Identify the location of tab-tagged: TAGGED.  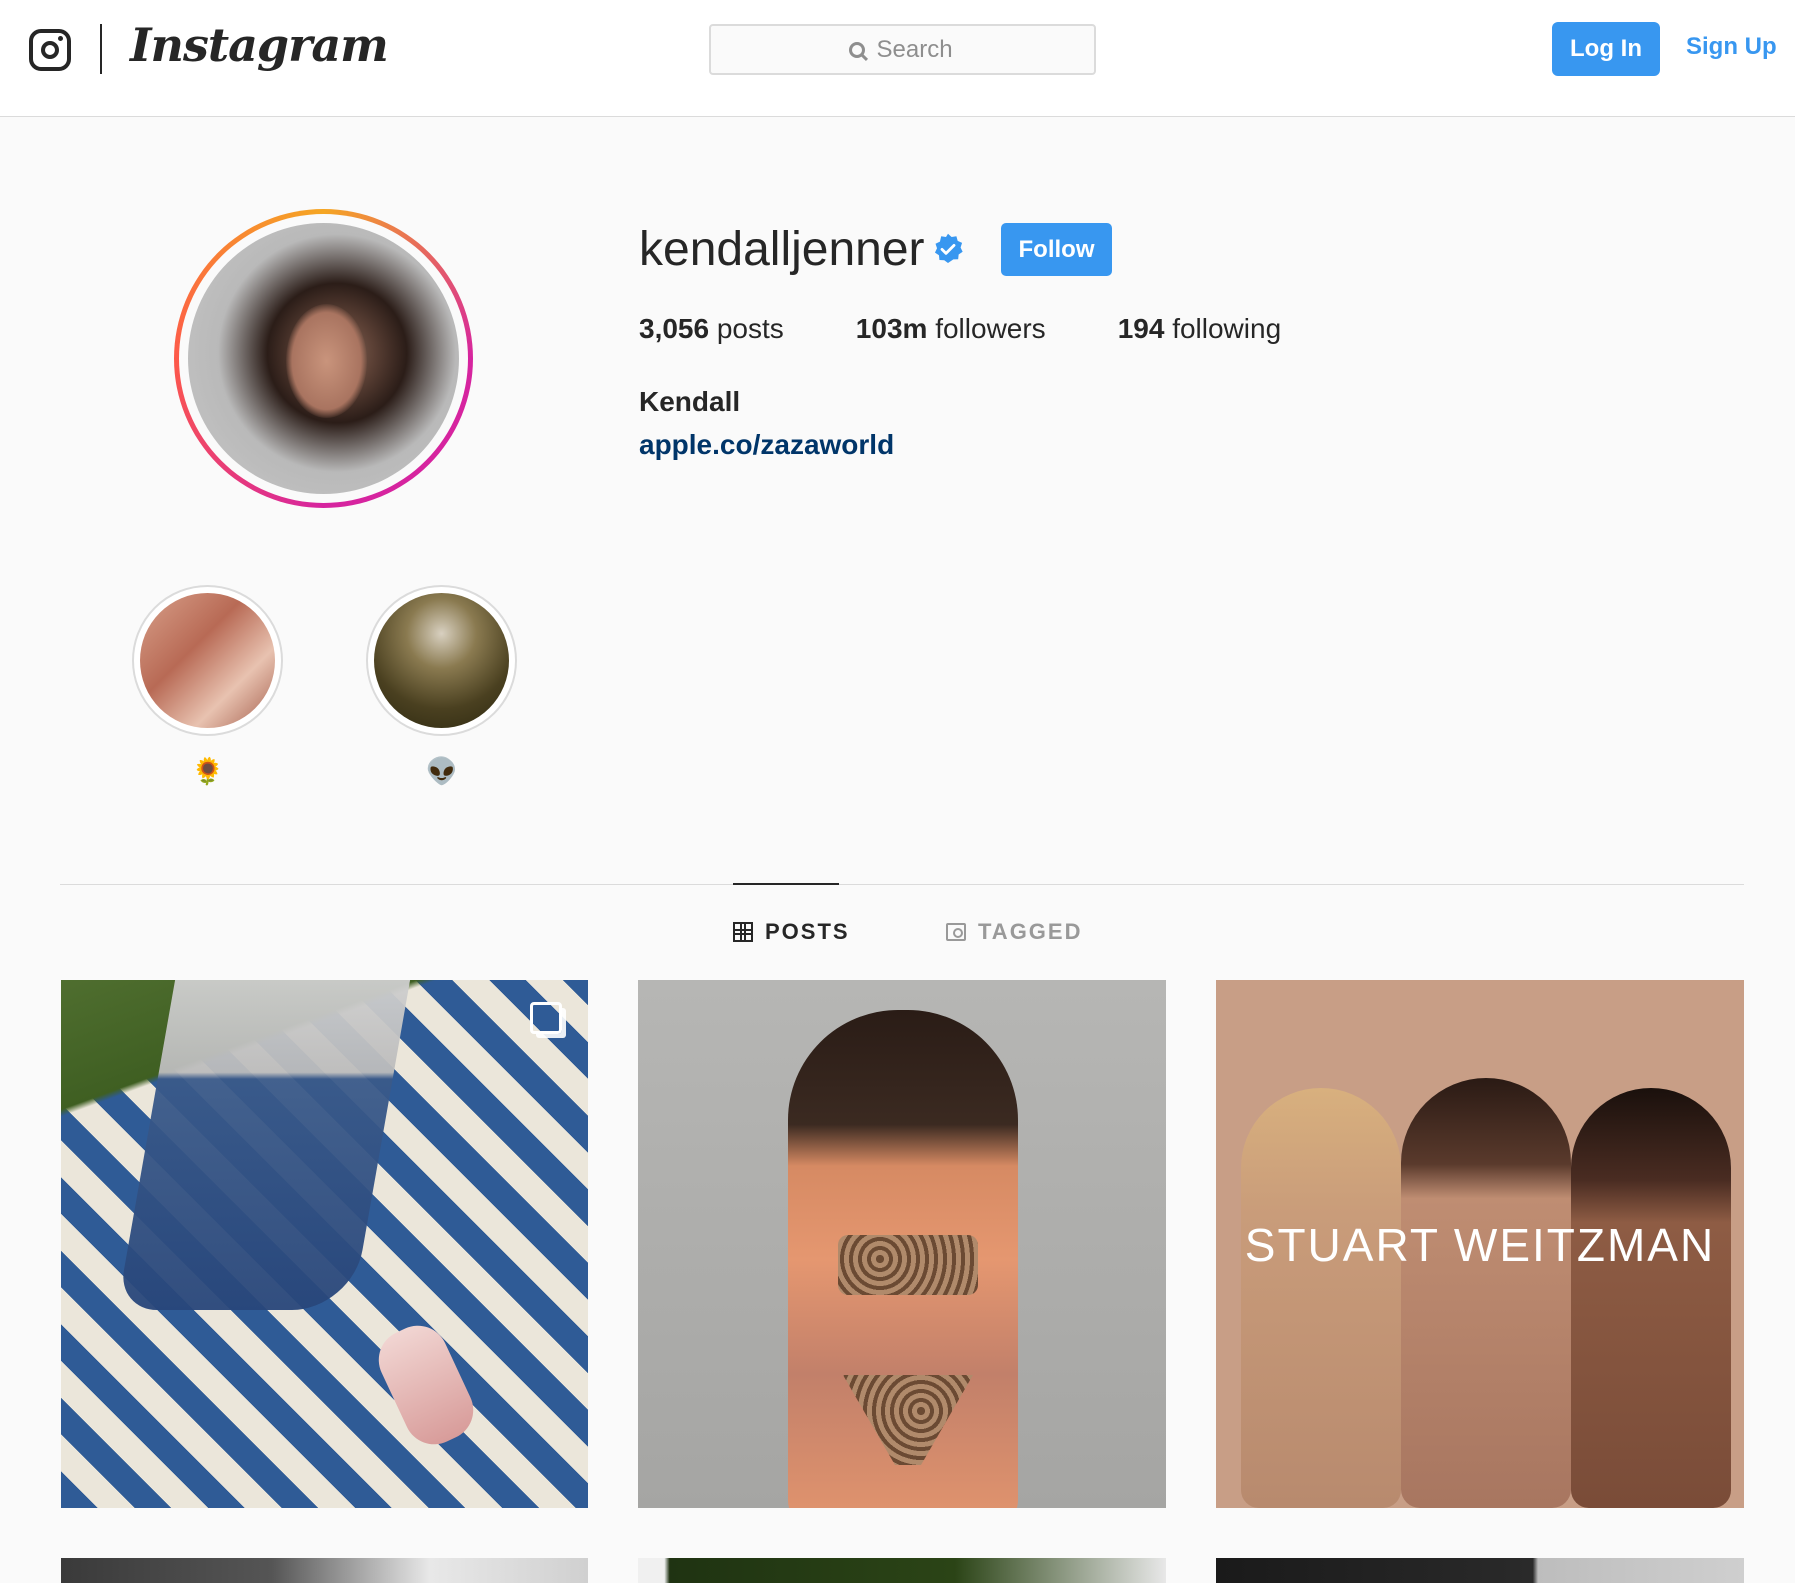
(1014, 932).